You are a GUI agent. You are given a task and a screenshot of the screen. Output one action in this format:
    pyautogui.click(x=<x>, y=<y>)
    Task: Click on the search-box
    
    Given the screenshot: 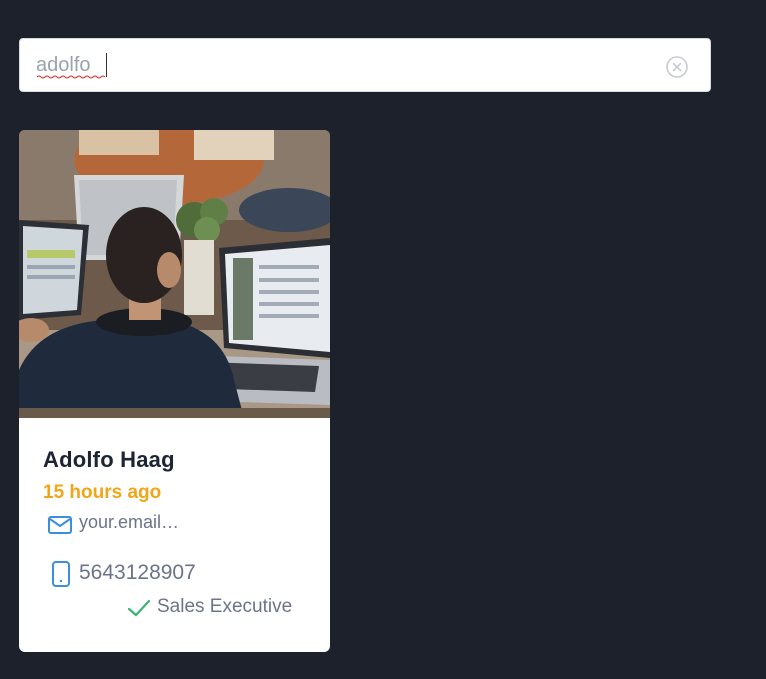 What is the action you would take?
    pyautogui.click(x=365, y=65)
    